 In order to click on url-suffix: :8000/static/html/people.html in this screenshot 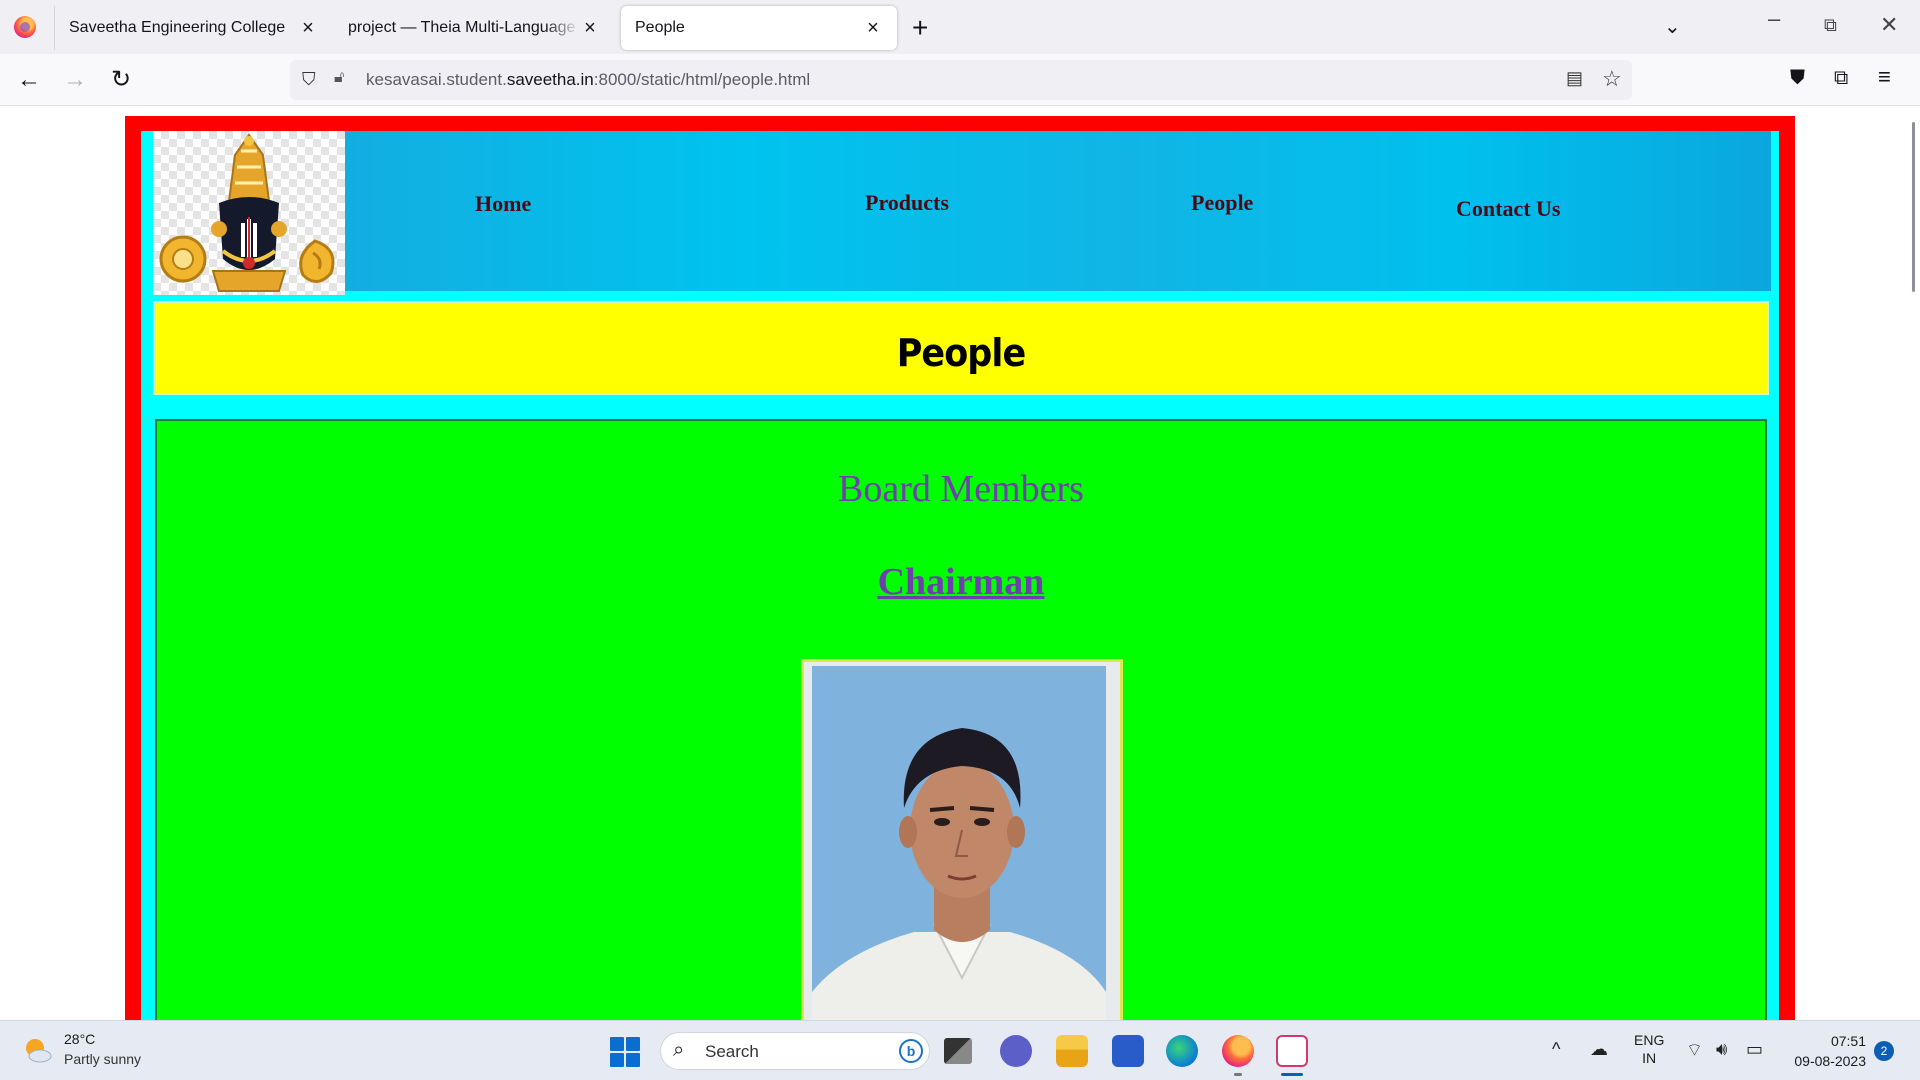, I will do `click(702, 79)`.